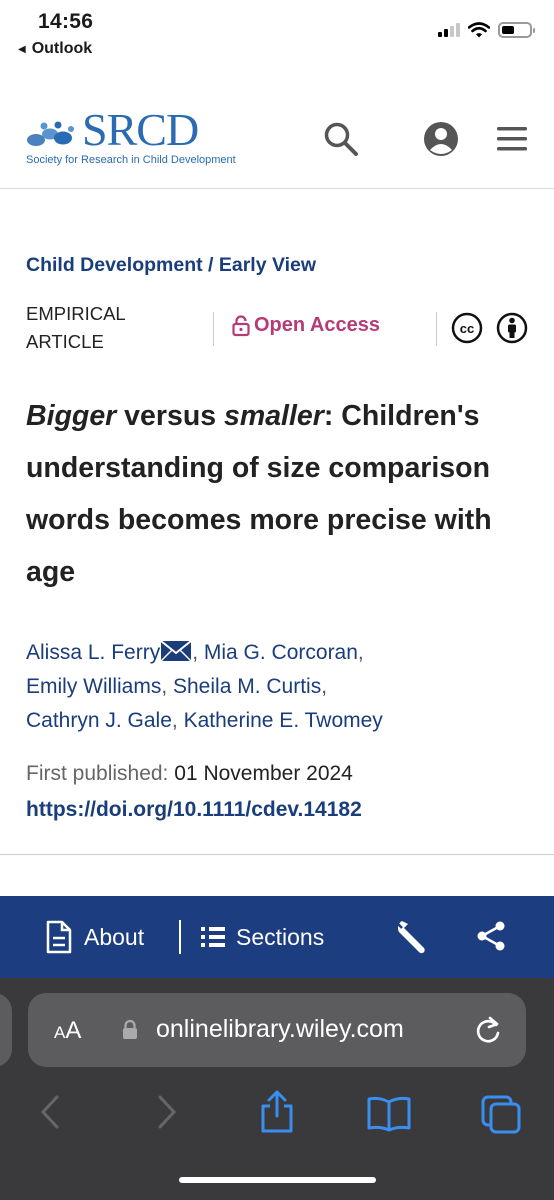 Image resolution: width=554 pixels, height=1200 pixels. I want to click on share-sheet-icon, so click(277, 1112).